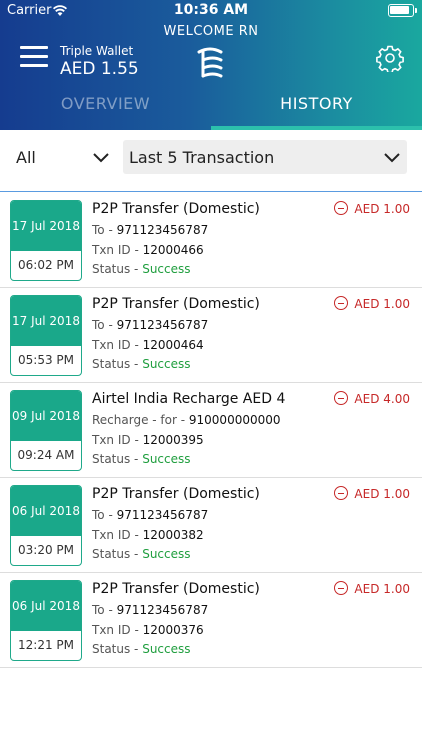  I want to click on filter-bar: All Last 5 Transaction, so click(211, 161).